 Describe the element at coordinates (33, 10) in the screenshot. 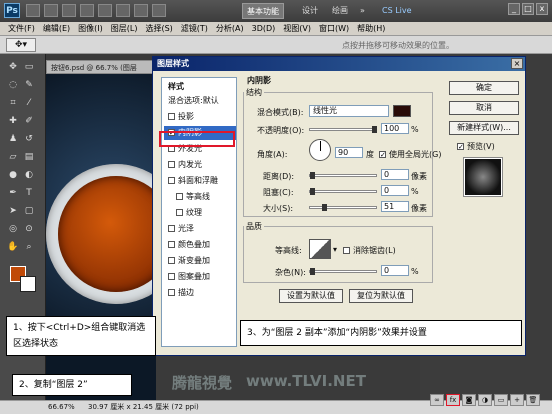

I see `bridge-icon` at that location.